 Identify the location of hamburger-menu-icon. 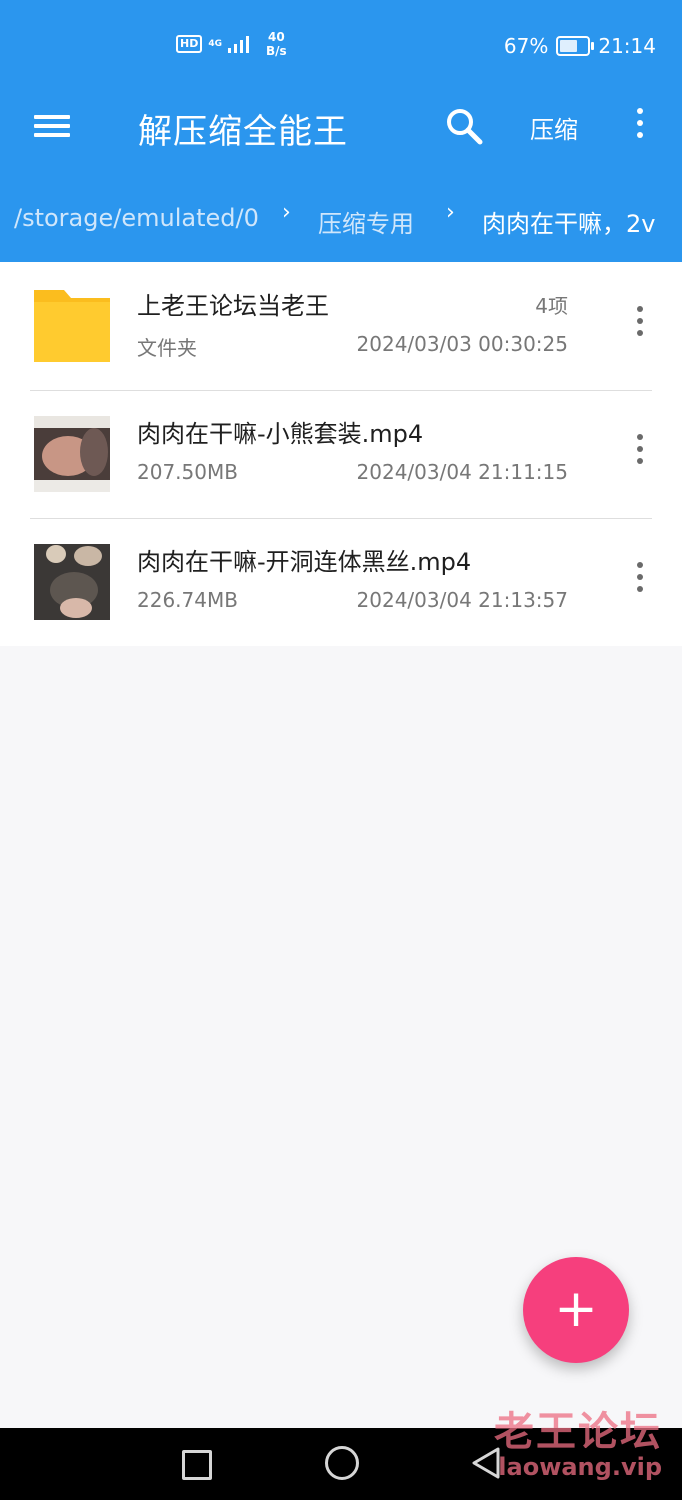
(53, 126).